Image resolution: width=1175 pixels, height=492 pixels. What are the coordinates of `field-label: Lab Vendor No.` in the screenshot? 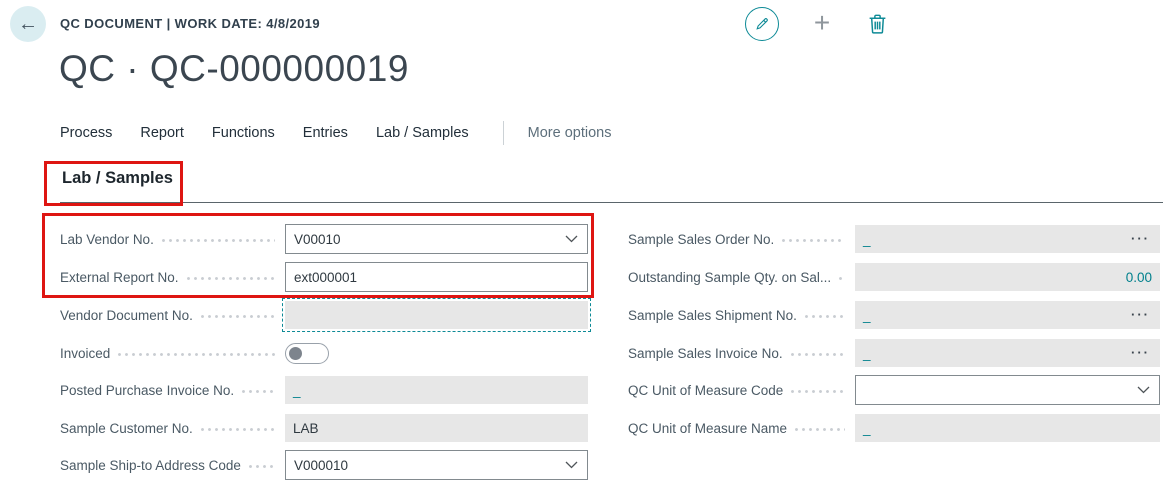 It's located at (172, 239).